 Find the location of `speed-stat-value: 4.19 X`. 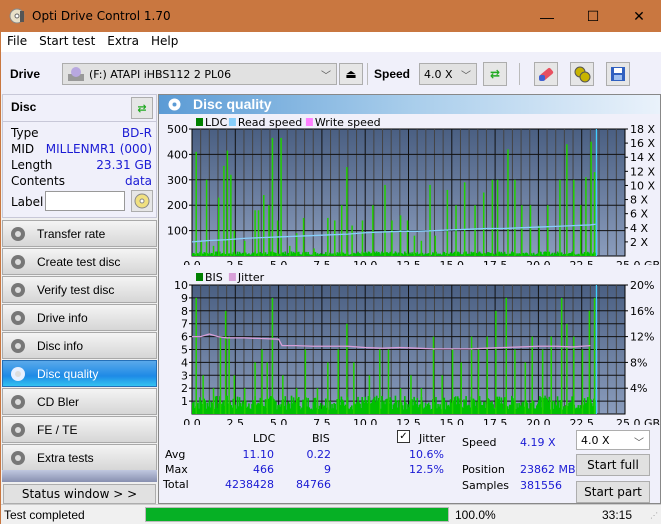

speed-stat-value: 4.19 X is located at coordinates (538, 442).